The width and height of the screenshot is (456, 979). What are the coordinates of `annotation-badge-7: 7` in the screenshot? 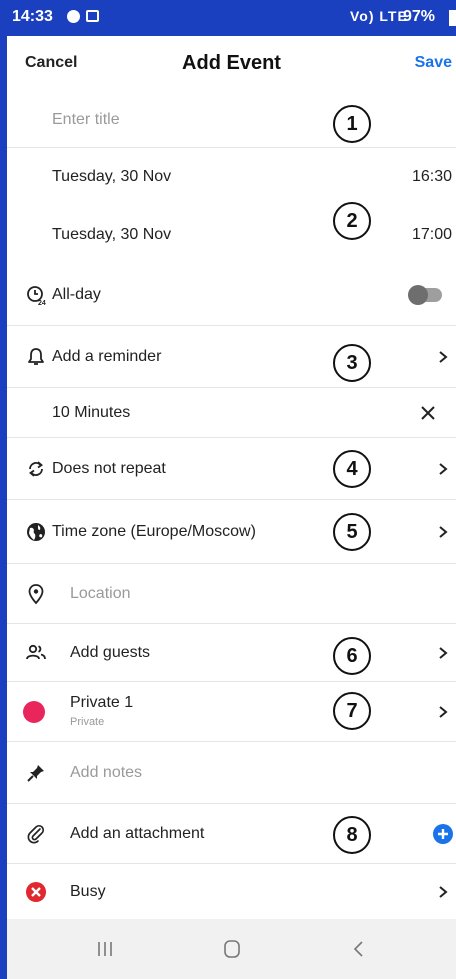 It's located at (352, 711).